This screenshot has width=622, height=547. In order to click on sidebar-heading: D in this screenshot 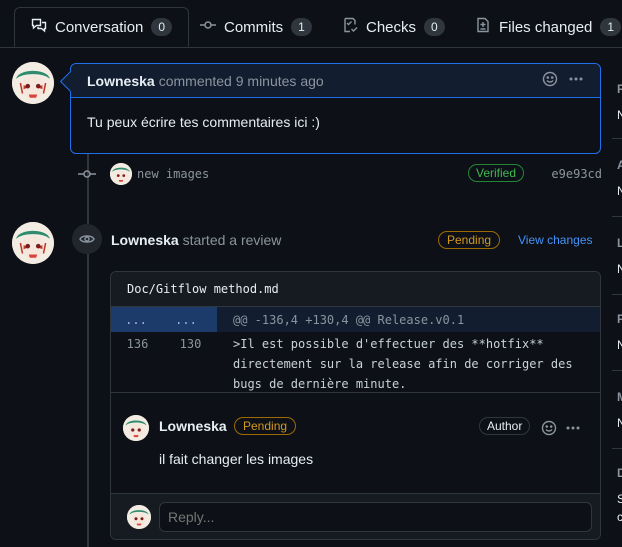, I will do `click(619, 473)`.